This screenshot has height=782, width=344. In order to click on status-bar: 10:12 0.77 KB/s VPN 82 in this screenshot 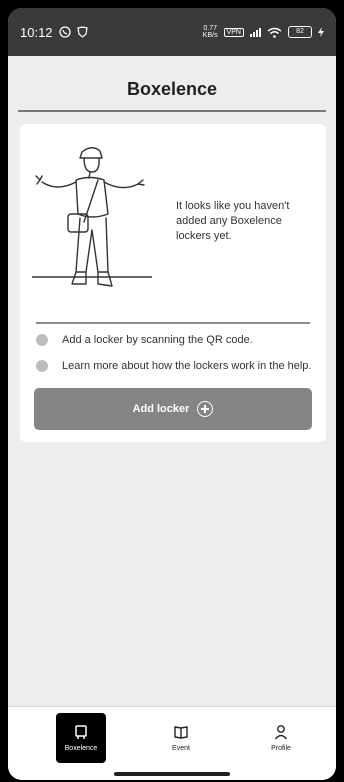, I will do `click(172, 32)`.